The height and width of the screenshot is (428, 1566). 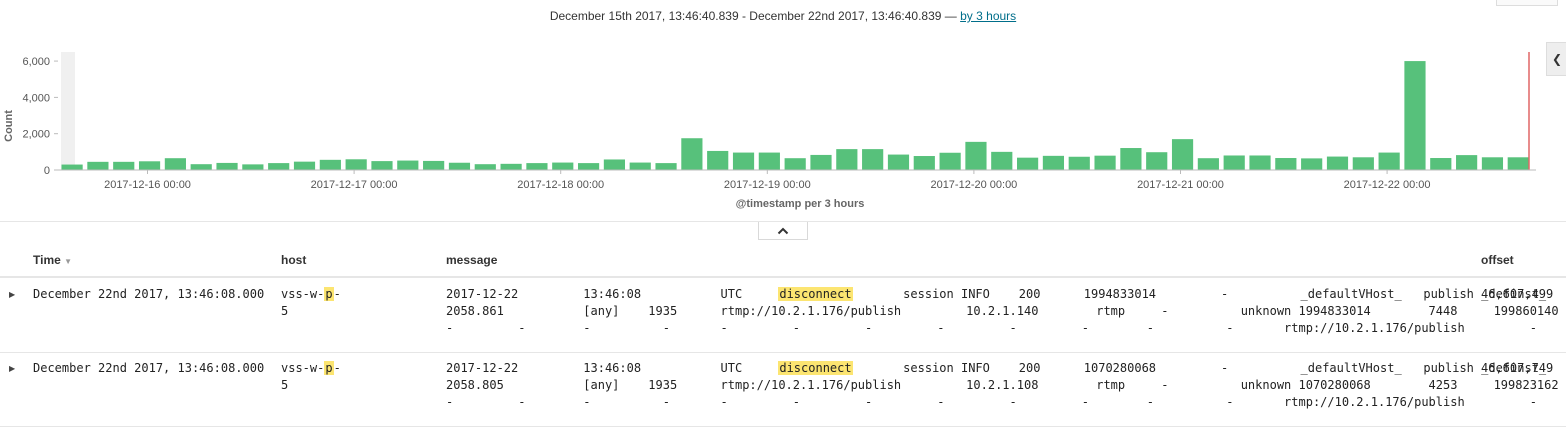 I want to click on column-header-host: host, so click(x=293, y=260).